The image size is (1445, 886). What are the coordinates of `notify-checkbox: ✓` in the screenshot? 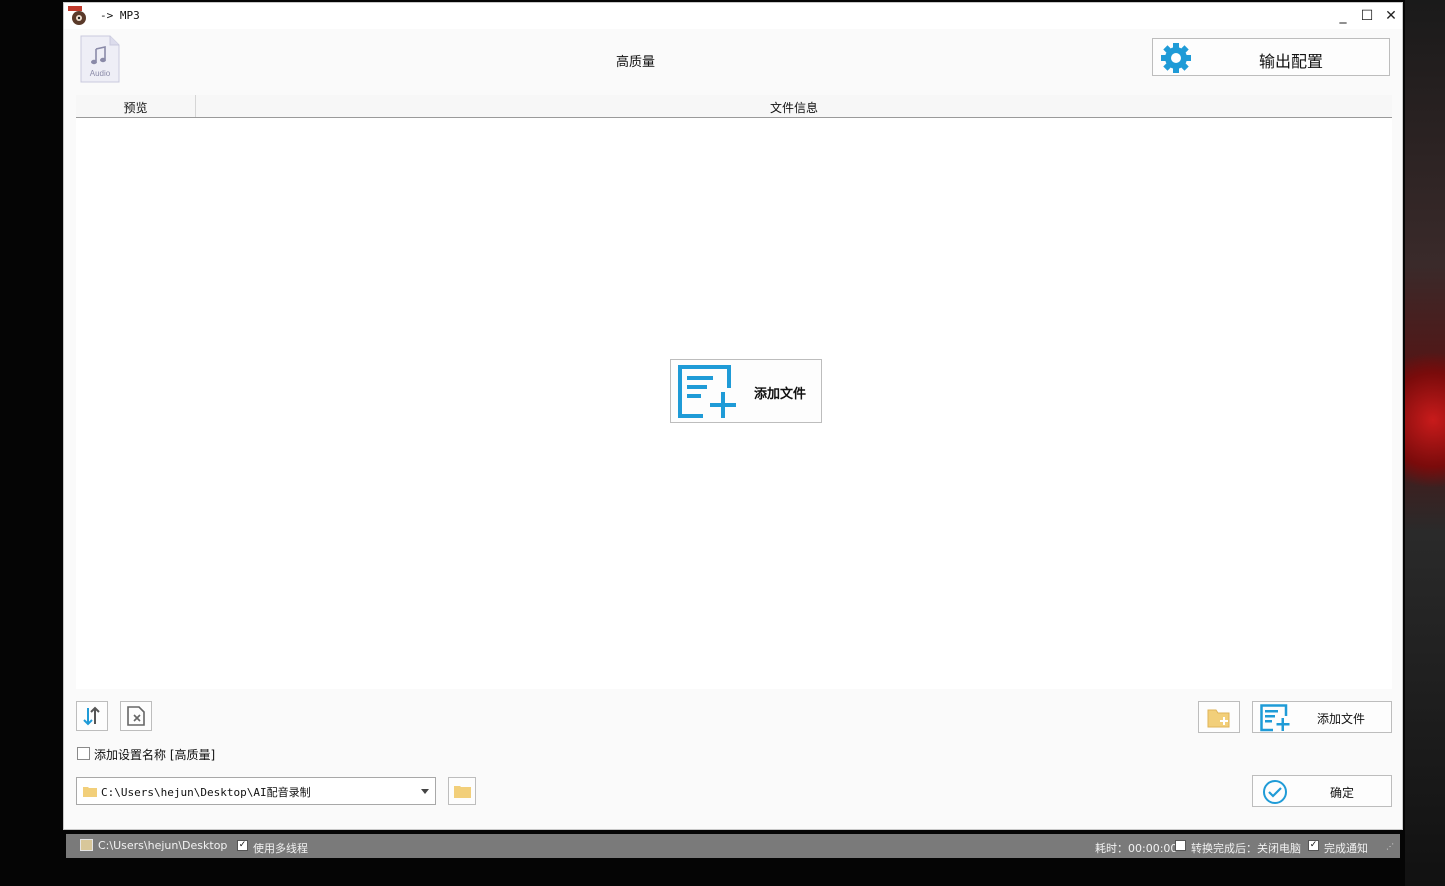 It's located at (1313, 845).